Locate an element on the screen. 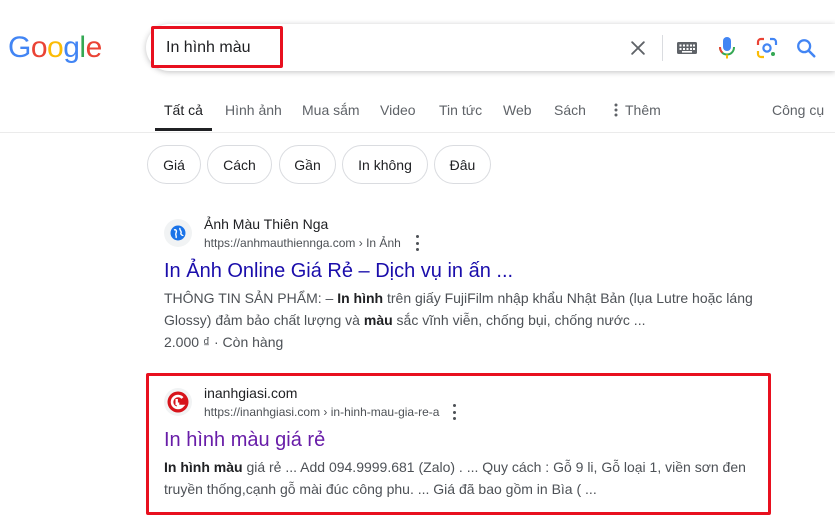 Image resolution: width=835 pixels, height=518 pixels. snippet-text: THÔNG TIN SẢN PHẨM: – is located at coordinates (251, 298).